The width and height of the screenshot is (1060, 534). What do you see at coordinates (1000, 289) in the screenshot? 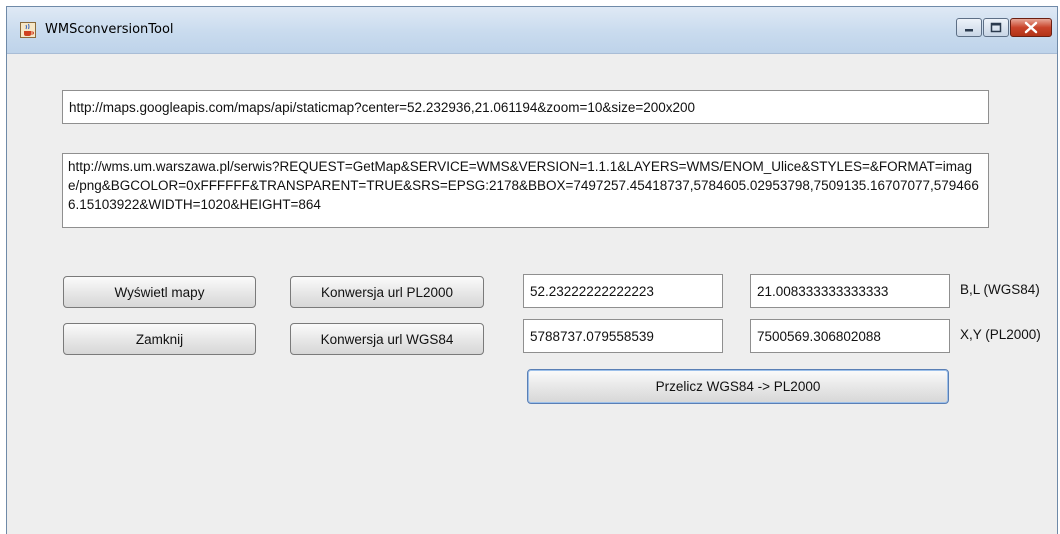
I see `wgs84-label: B,L (WGS84)` at bounding box center [1000, 289].